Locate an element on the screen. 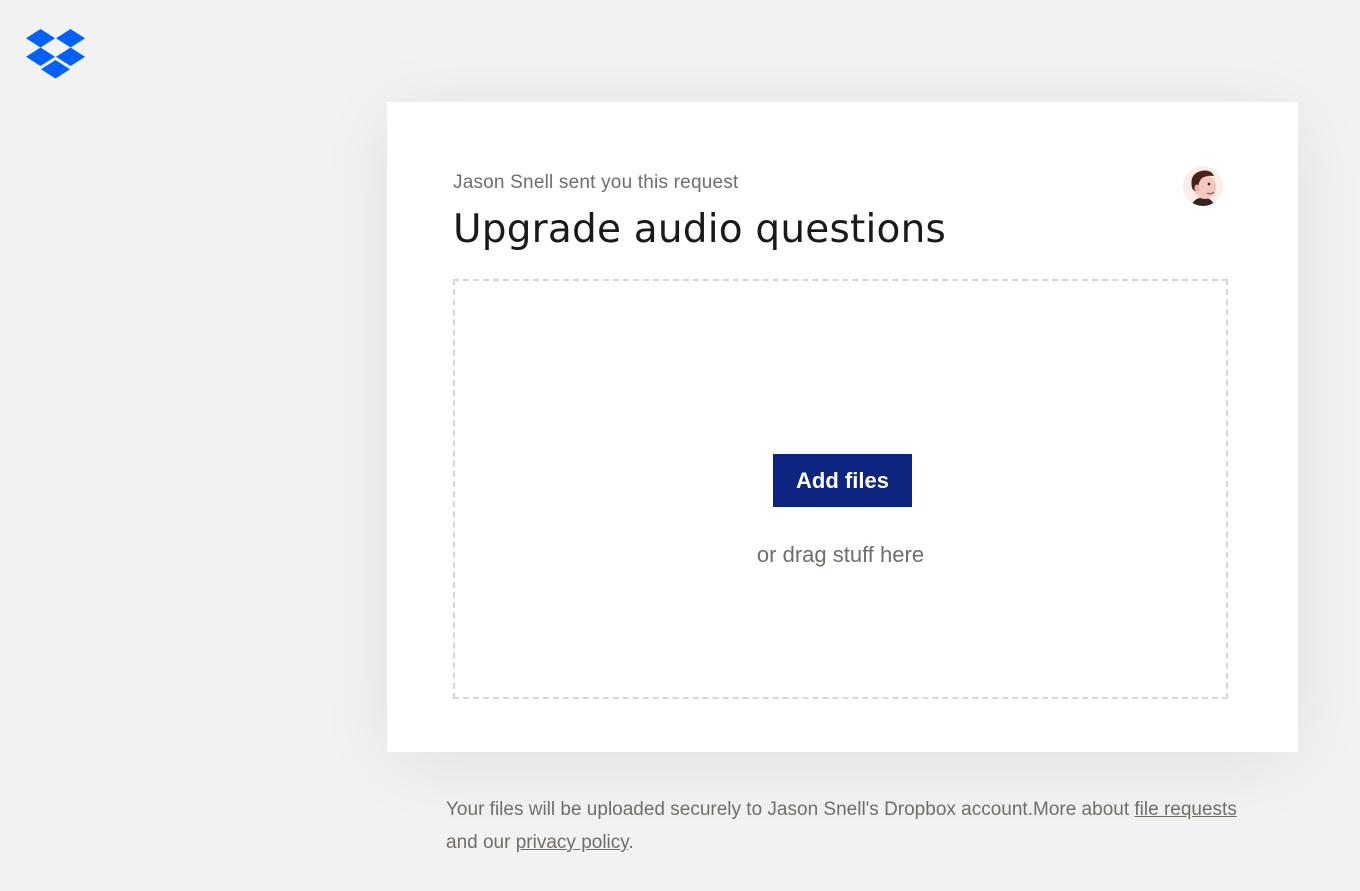  drag-hint-text: or drag stuff here is located at coordinates (840, 554).